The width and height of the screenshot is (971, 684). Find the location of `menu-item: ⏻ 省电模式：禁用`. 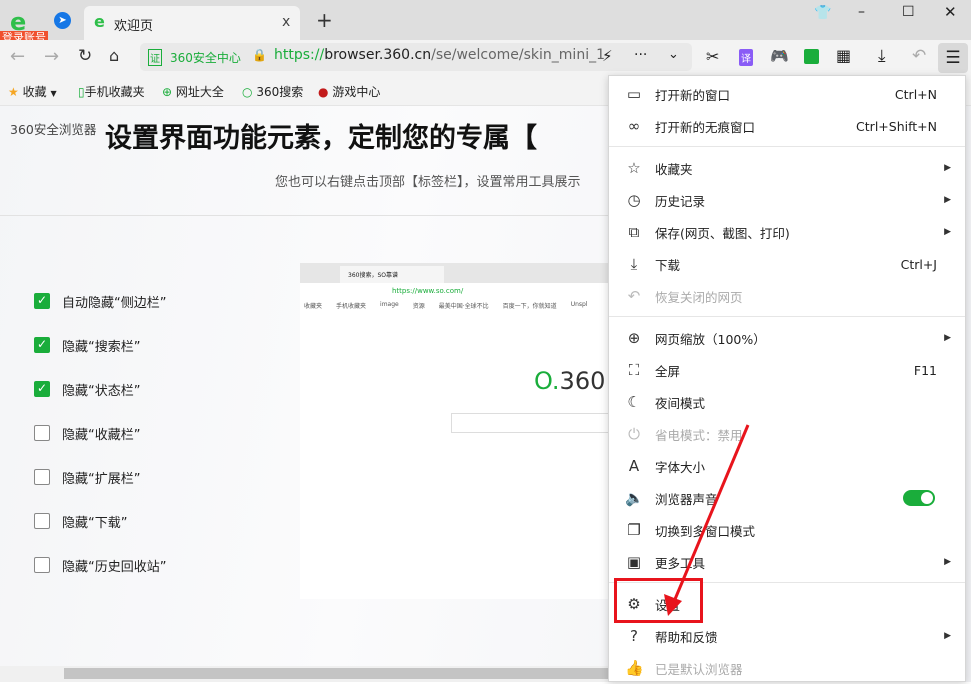

menu-item: ⏻ 省电模式：禁用 is located at coordinates (787, 434).